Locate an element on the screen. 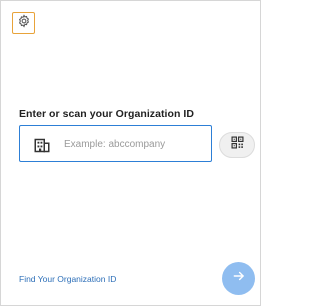 Image resolution: width=320 pixels, height=306 pixels. gear-icon is located at coordinates (24, 23).